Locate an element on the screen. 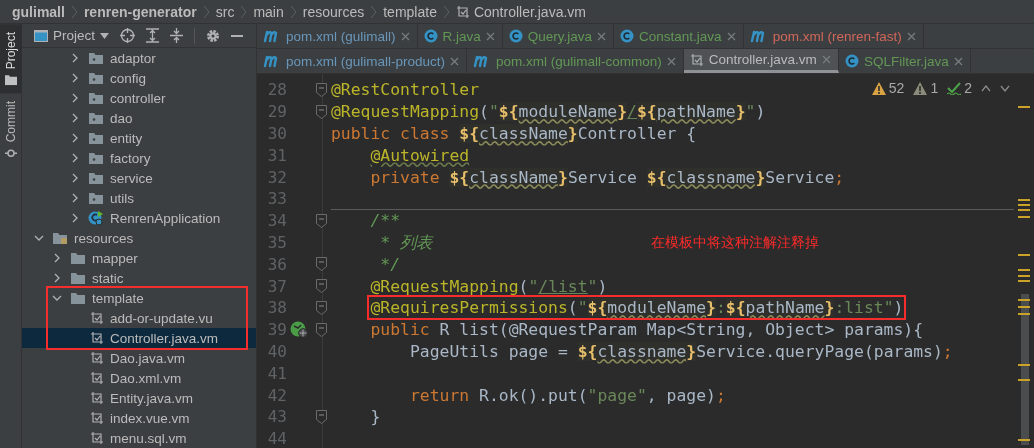 This screenshot has width=1034, height=448. editor-tab: R.java is located at coordinates (460, 36).